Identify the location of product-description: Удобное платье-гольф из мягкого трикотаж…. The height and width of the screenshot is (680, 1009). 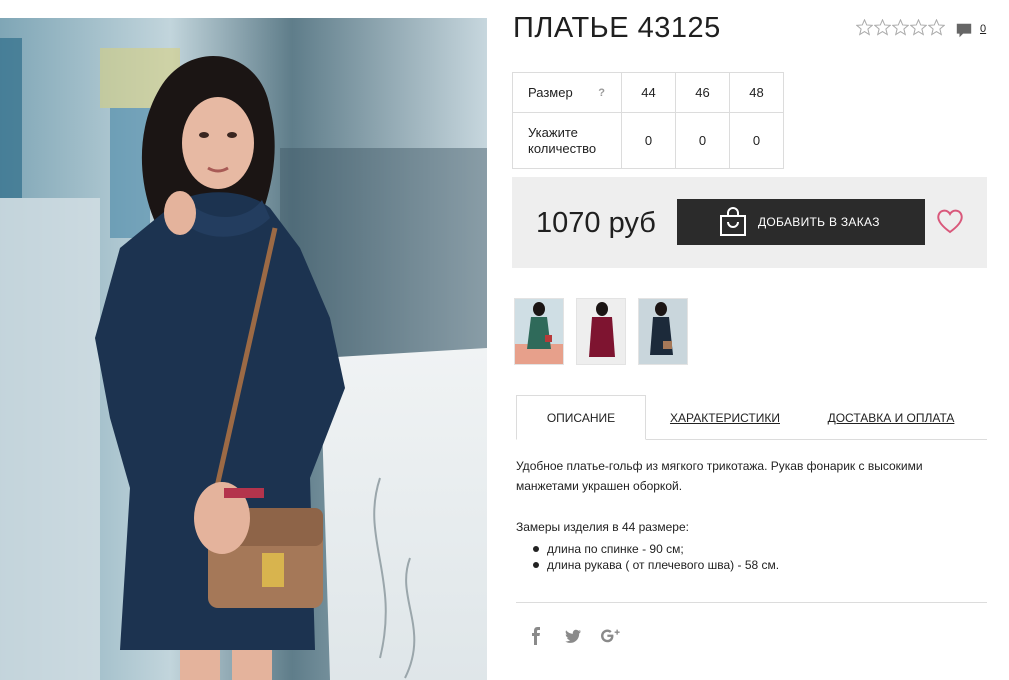
(719, 476).